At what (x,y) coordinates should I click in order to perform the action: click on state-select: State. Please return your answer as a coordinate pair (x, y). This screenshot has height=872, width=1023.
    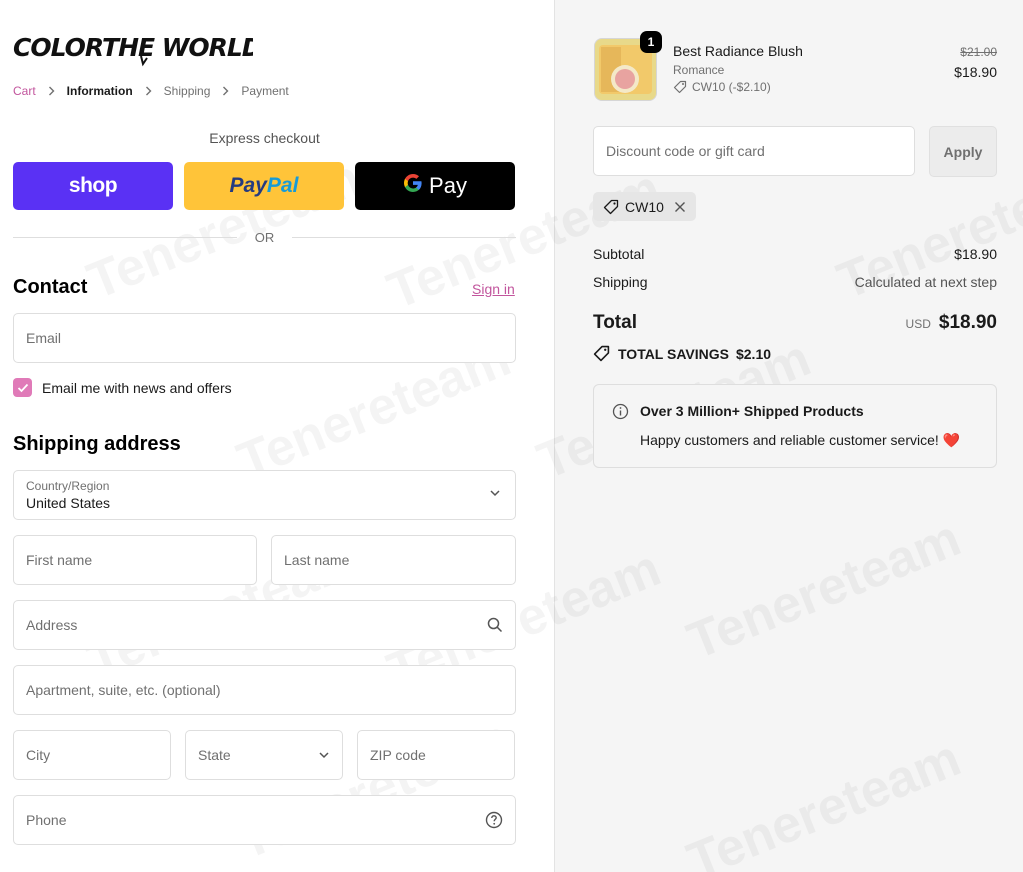
    Looking at the image, I should click on (264, 755).